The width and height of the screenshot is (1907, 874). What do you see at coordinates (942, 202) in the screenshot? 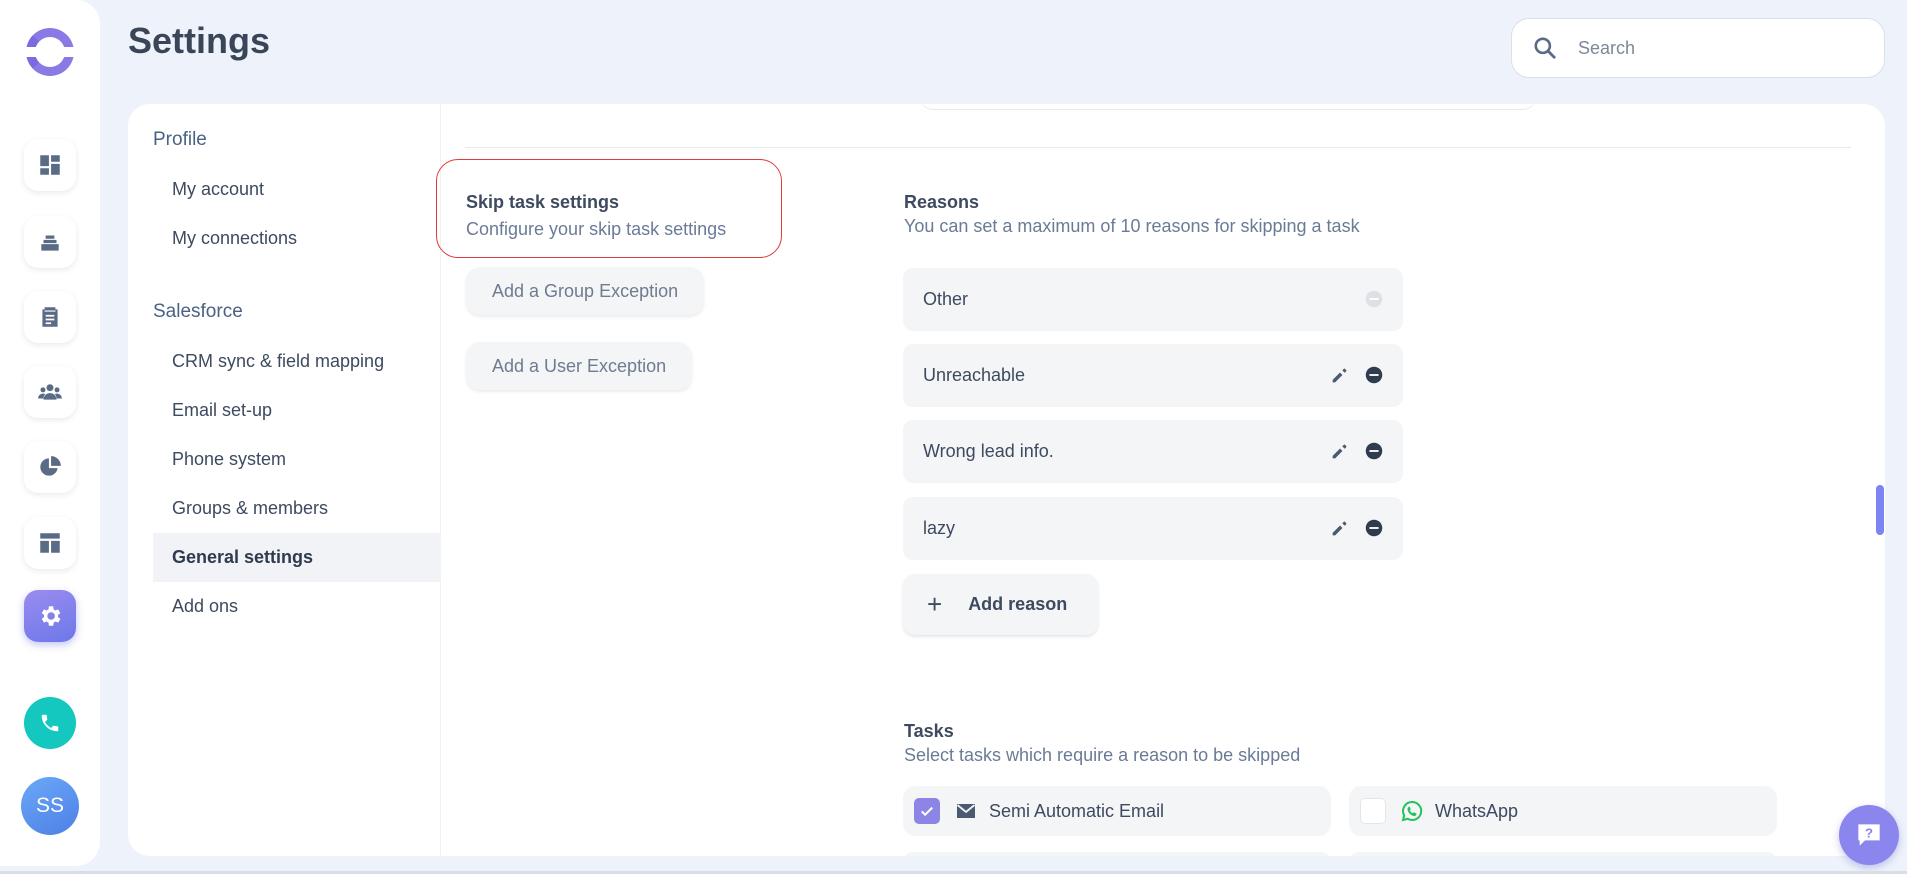
I see `reasons-title: Reasons` at bounding box center [942, 202].